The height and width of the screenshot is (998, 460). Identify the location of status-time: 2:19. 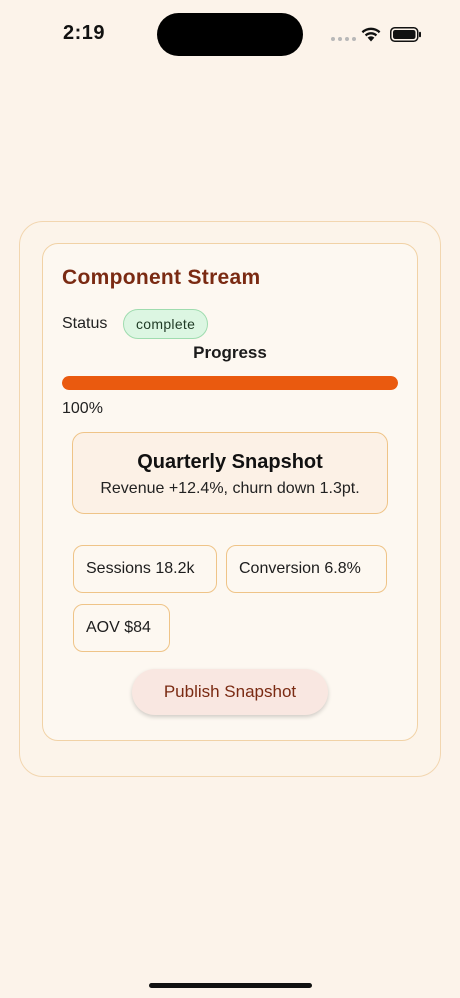
(84, 33).